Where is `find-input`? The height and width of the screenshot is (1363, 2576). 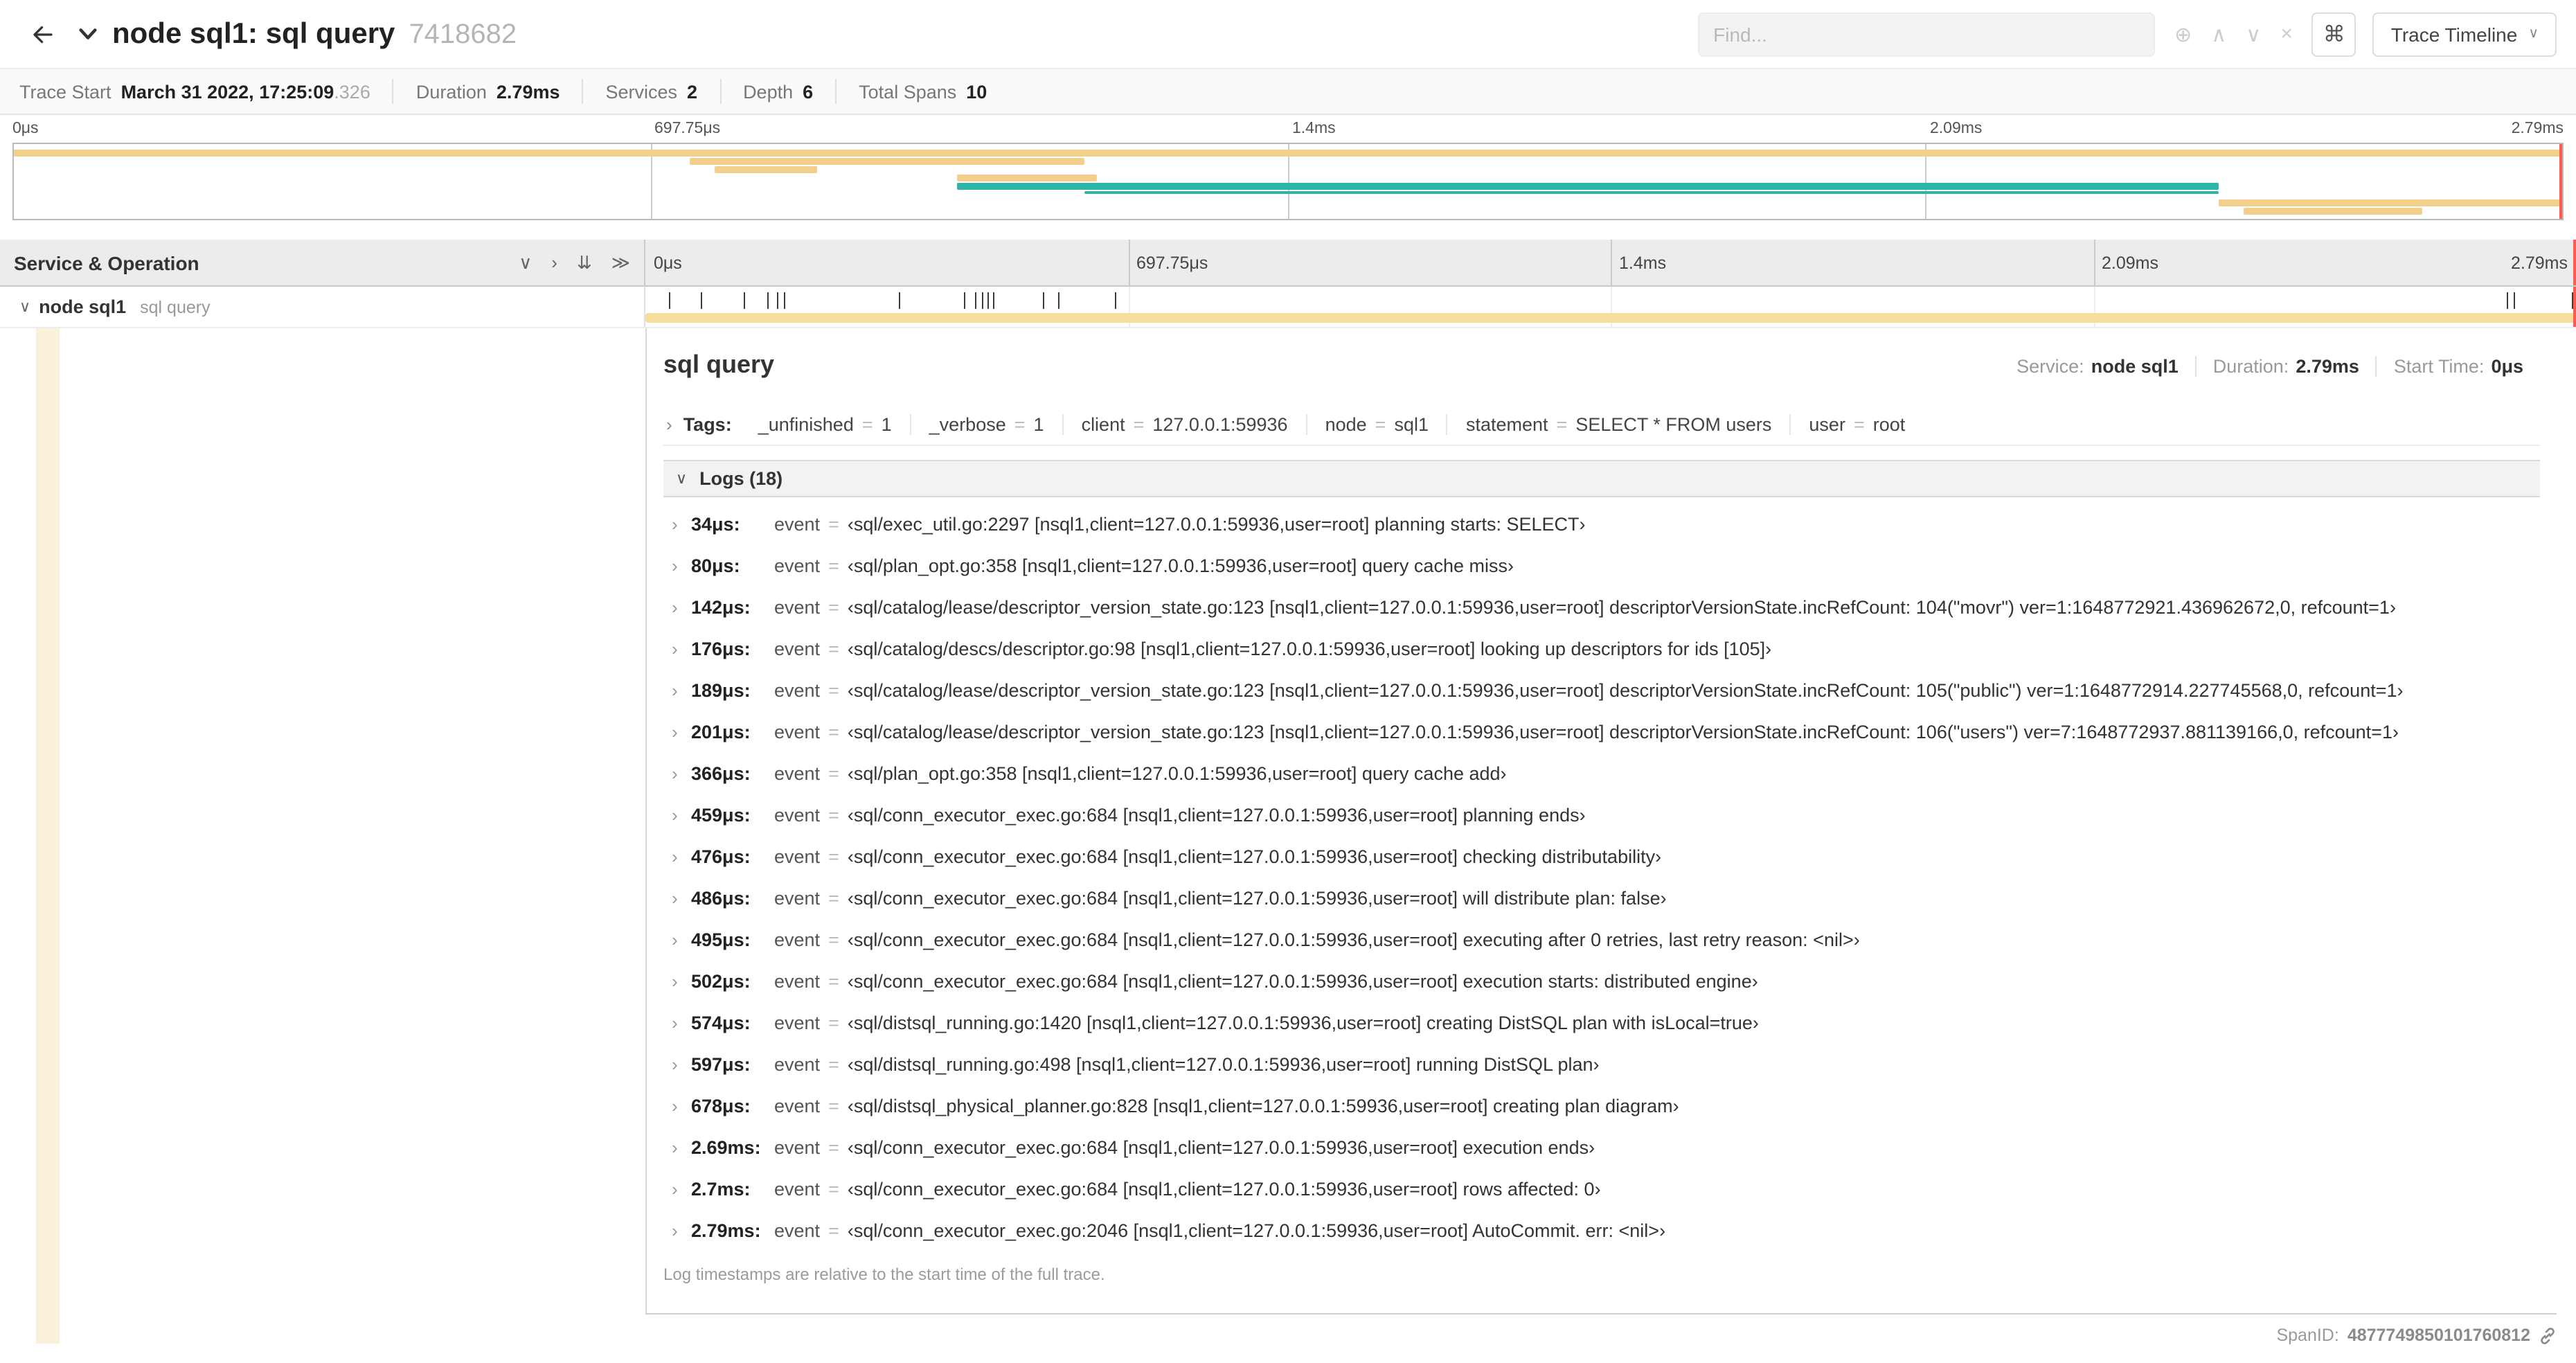
find-input is located at coordinates (1927, 34).